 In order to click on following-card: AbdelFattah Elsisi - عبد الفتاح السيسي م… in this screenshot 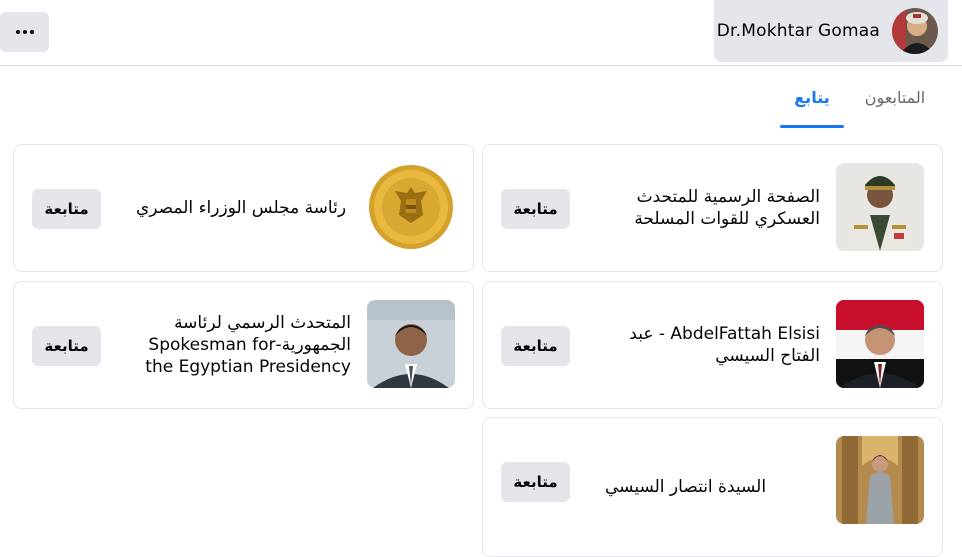, I will do `click(712, 345)`.